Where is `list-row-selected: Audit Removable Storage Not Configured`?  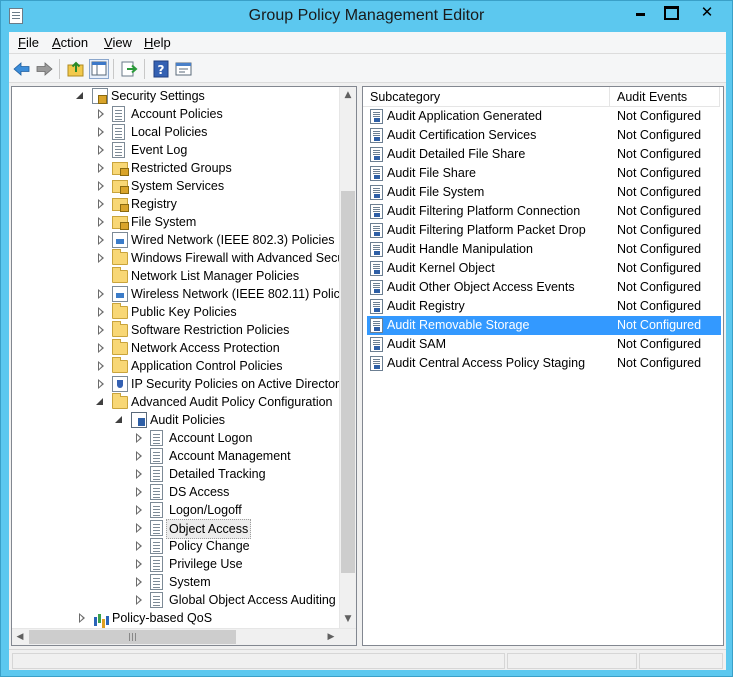
list-row-selected: Audit Removable Storage Not Configured is located at coordinates (544, 325).